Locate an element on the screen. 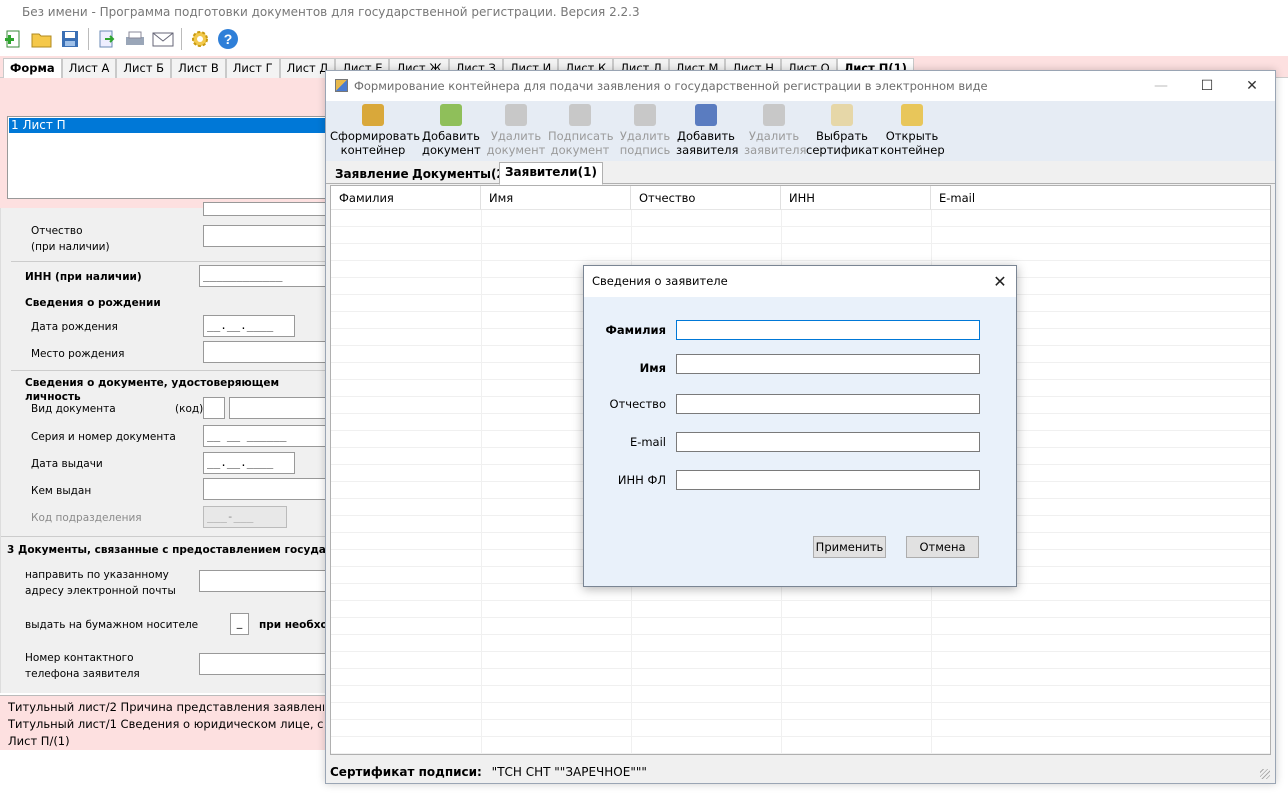 This screenshot has width=1288, height=805. container-toolbar-button: Добавить документ is located at coordinates (451, 131).